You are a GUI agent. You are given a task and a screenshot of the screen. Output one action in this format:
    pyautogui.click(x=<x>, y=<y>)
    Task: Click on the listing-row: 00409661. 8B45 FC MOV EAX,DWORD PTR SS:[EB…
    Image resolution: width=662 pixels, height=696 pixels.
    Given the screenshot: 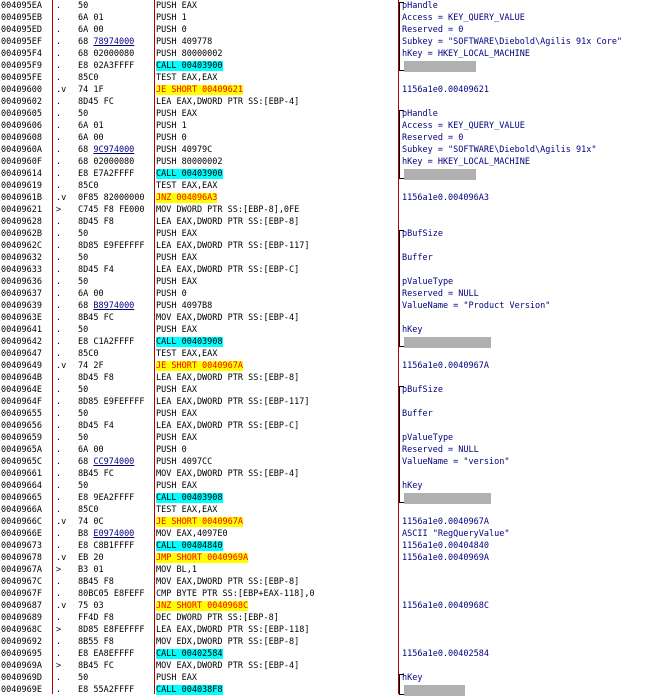 What is the action you would take?
    pyautogui.click(x=331, y=474)
    